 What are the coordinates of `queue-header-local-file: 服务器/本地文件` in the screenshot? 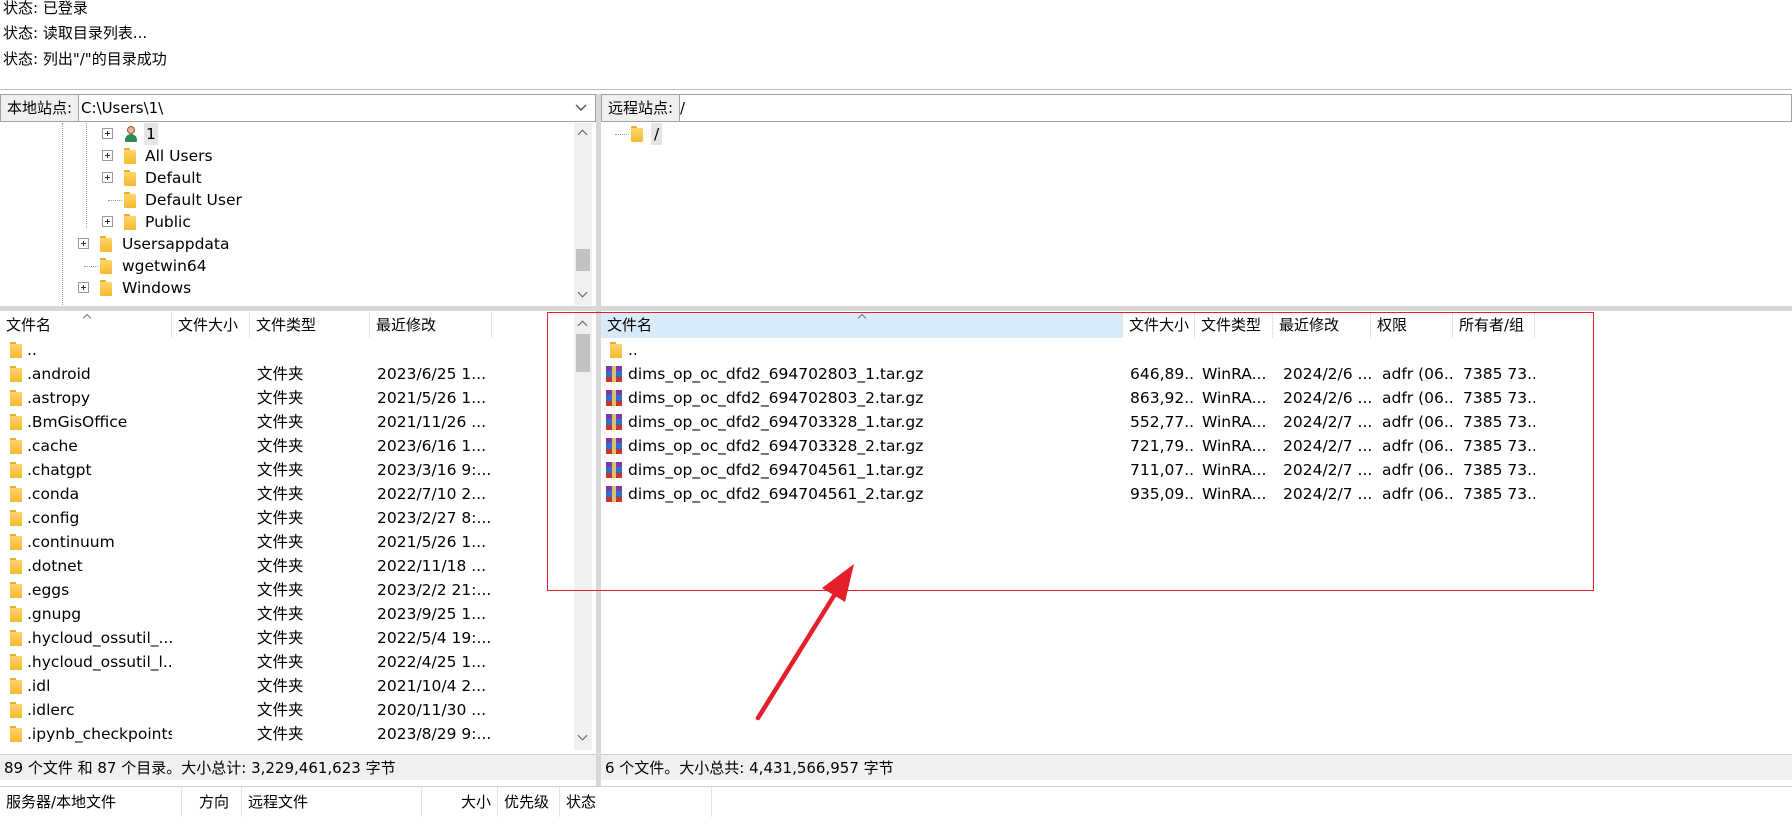 It's located at (91, 802).